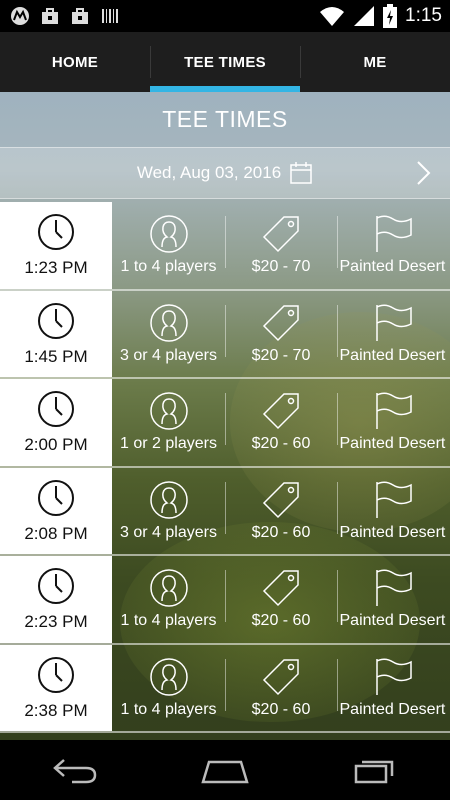 This screenshot has width=450, height=800. What do you see at coordinates (225, 16) in the screenshot?
I see `status-bar: 1:15` at bounding box center [225, 16].